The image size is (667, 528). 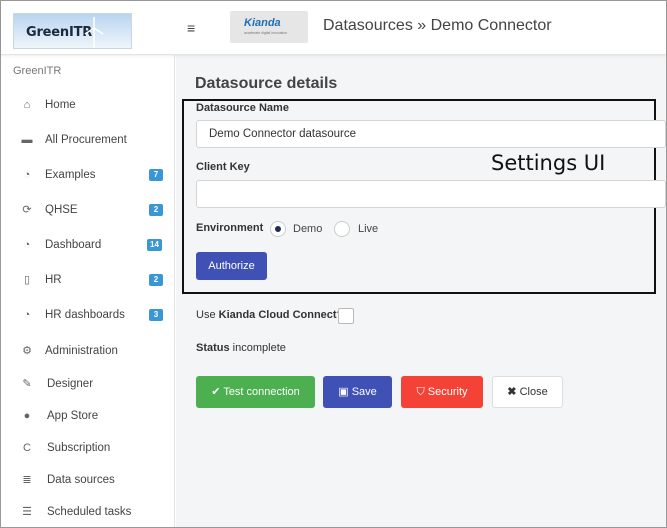 I want to click on sidebar-item-label: Examples, so click(x=70, y=175).